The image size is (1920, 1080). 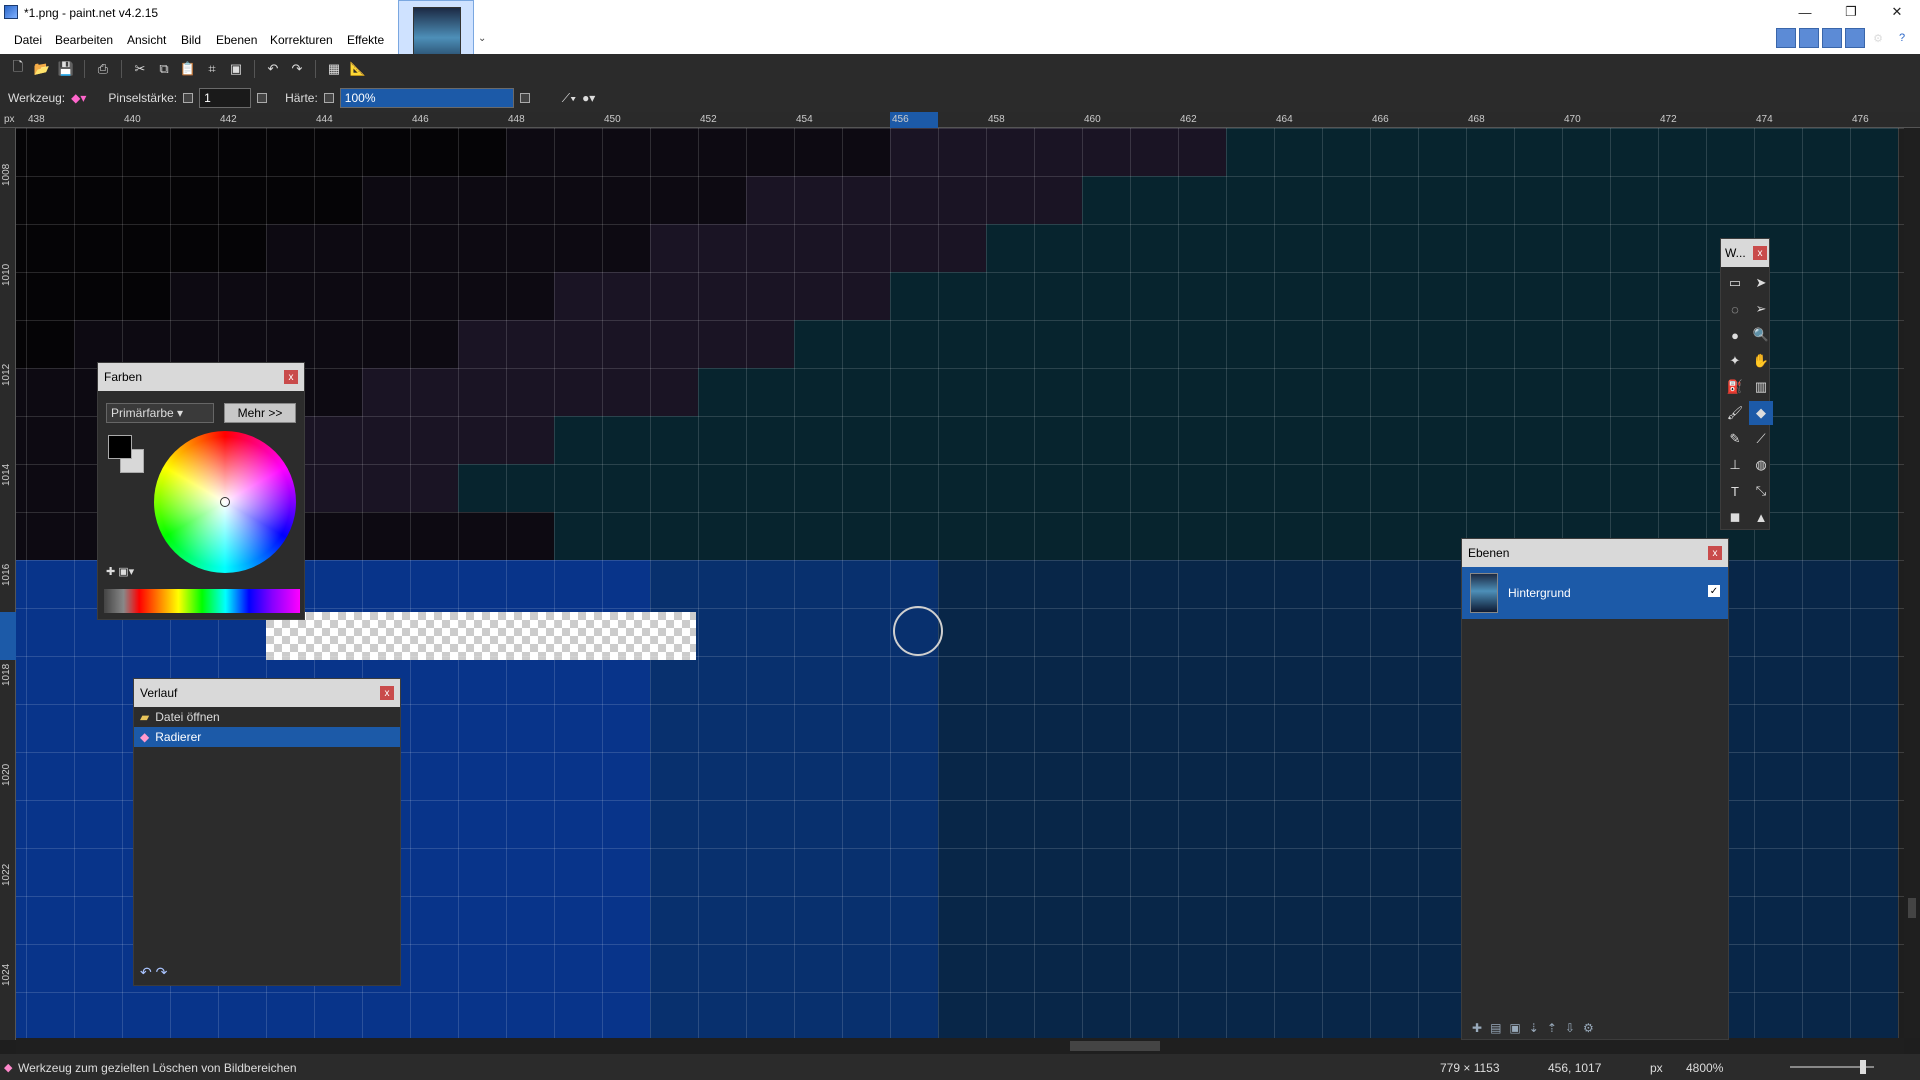 What do you see at coordinates (1832, 38) in the screenshot?
I see `layers-window-icon` at bounding box center [1832, 38].